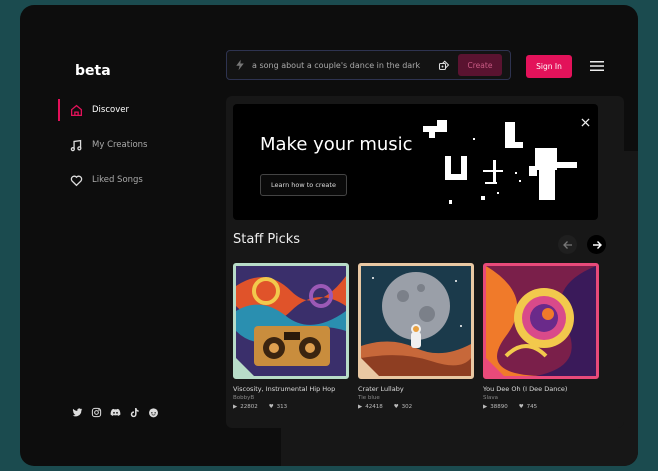 The image size is (658, 471). I want to click on song-stats: ▶ 38890 ♥ 745, so click(541, 407).